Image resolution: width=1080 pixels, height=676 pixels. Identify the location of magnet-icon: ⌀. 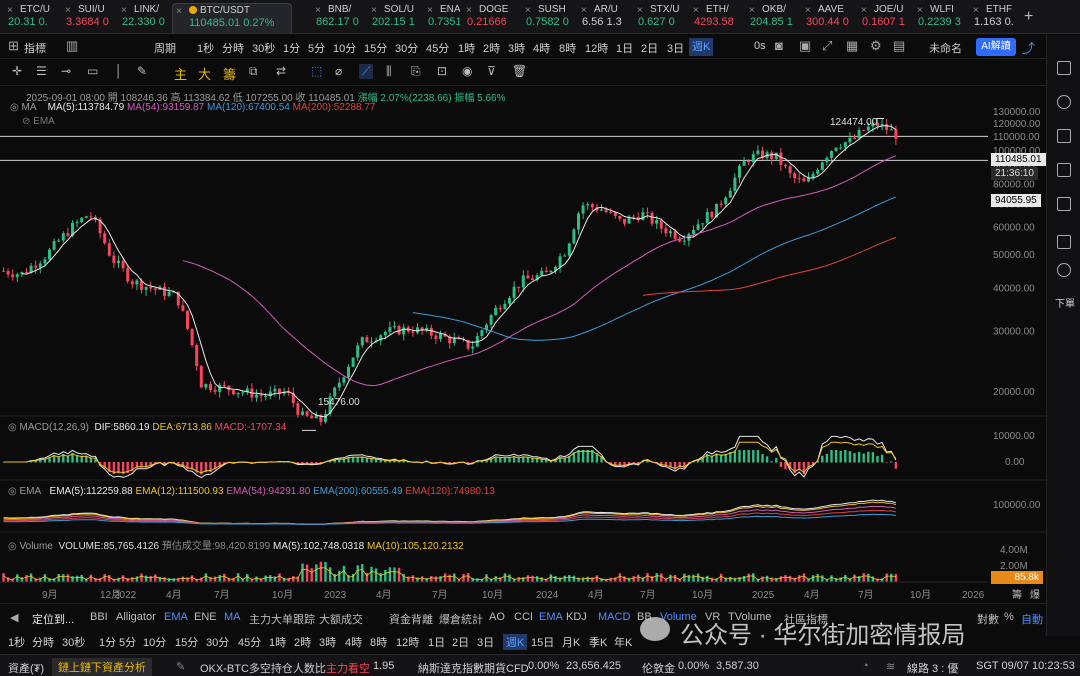
(338, 71).